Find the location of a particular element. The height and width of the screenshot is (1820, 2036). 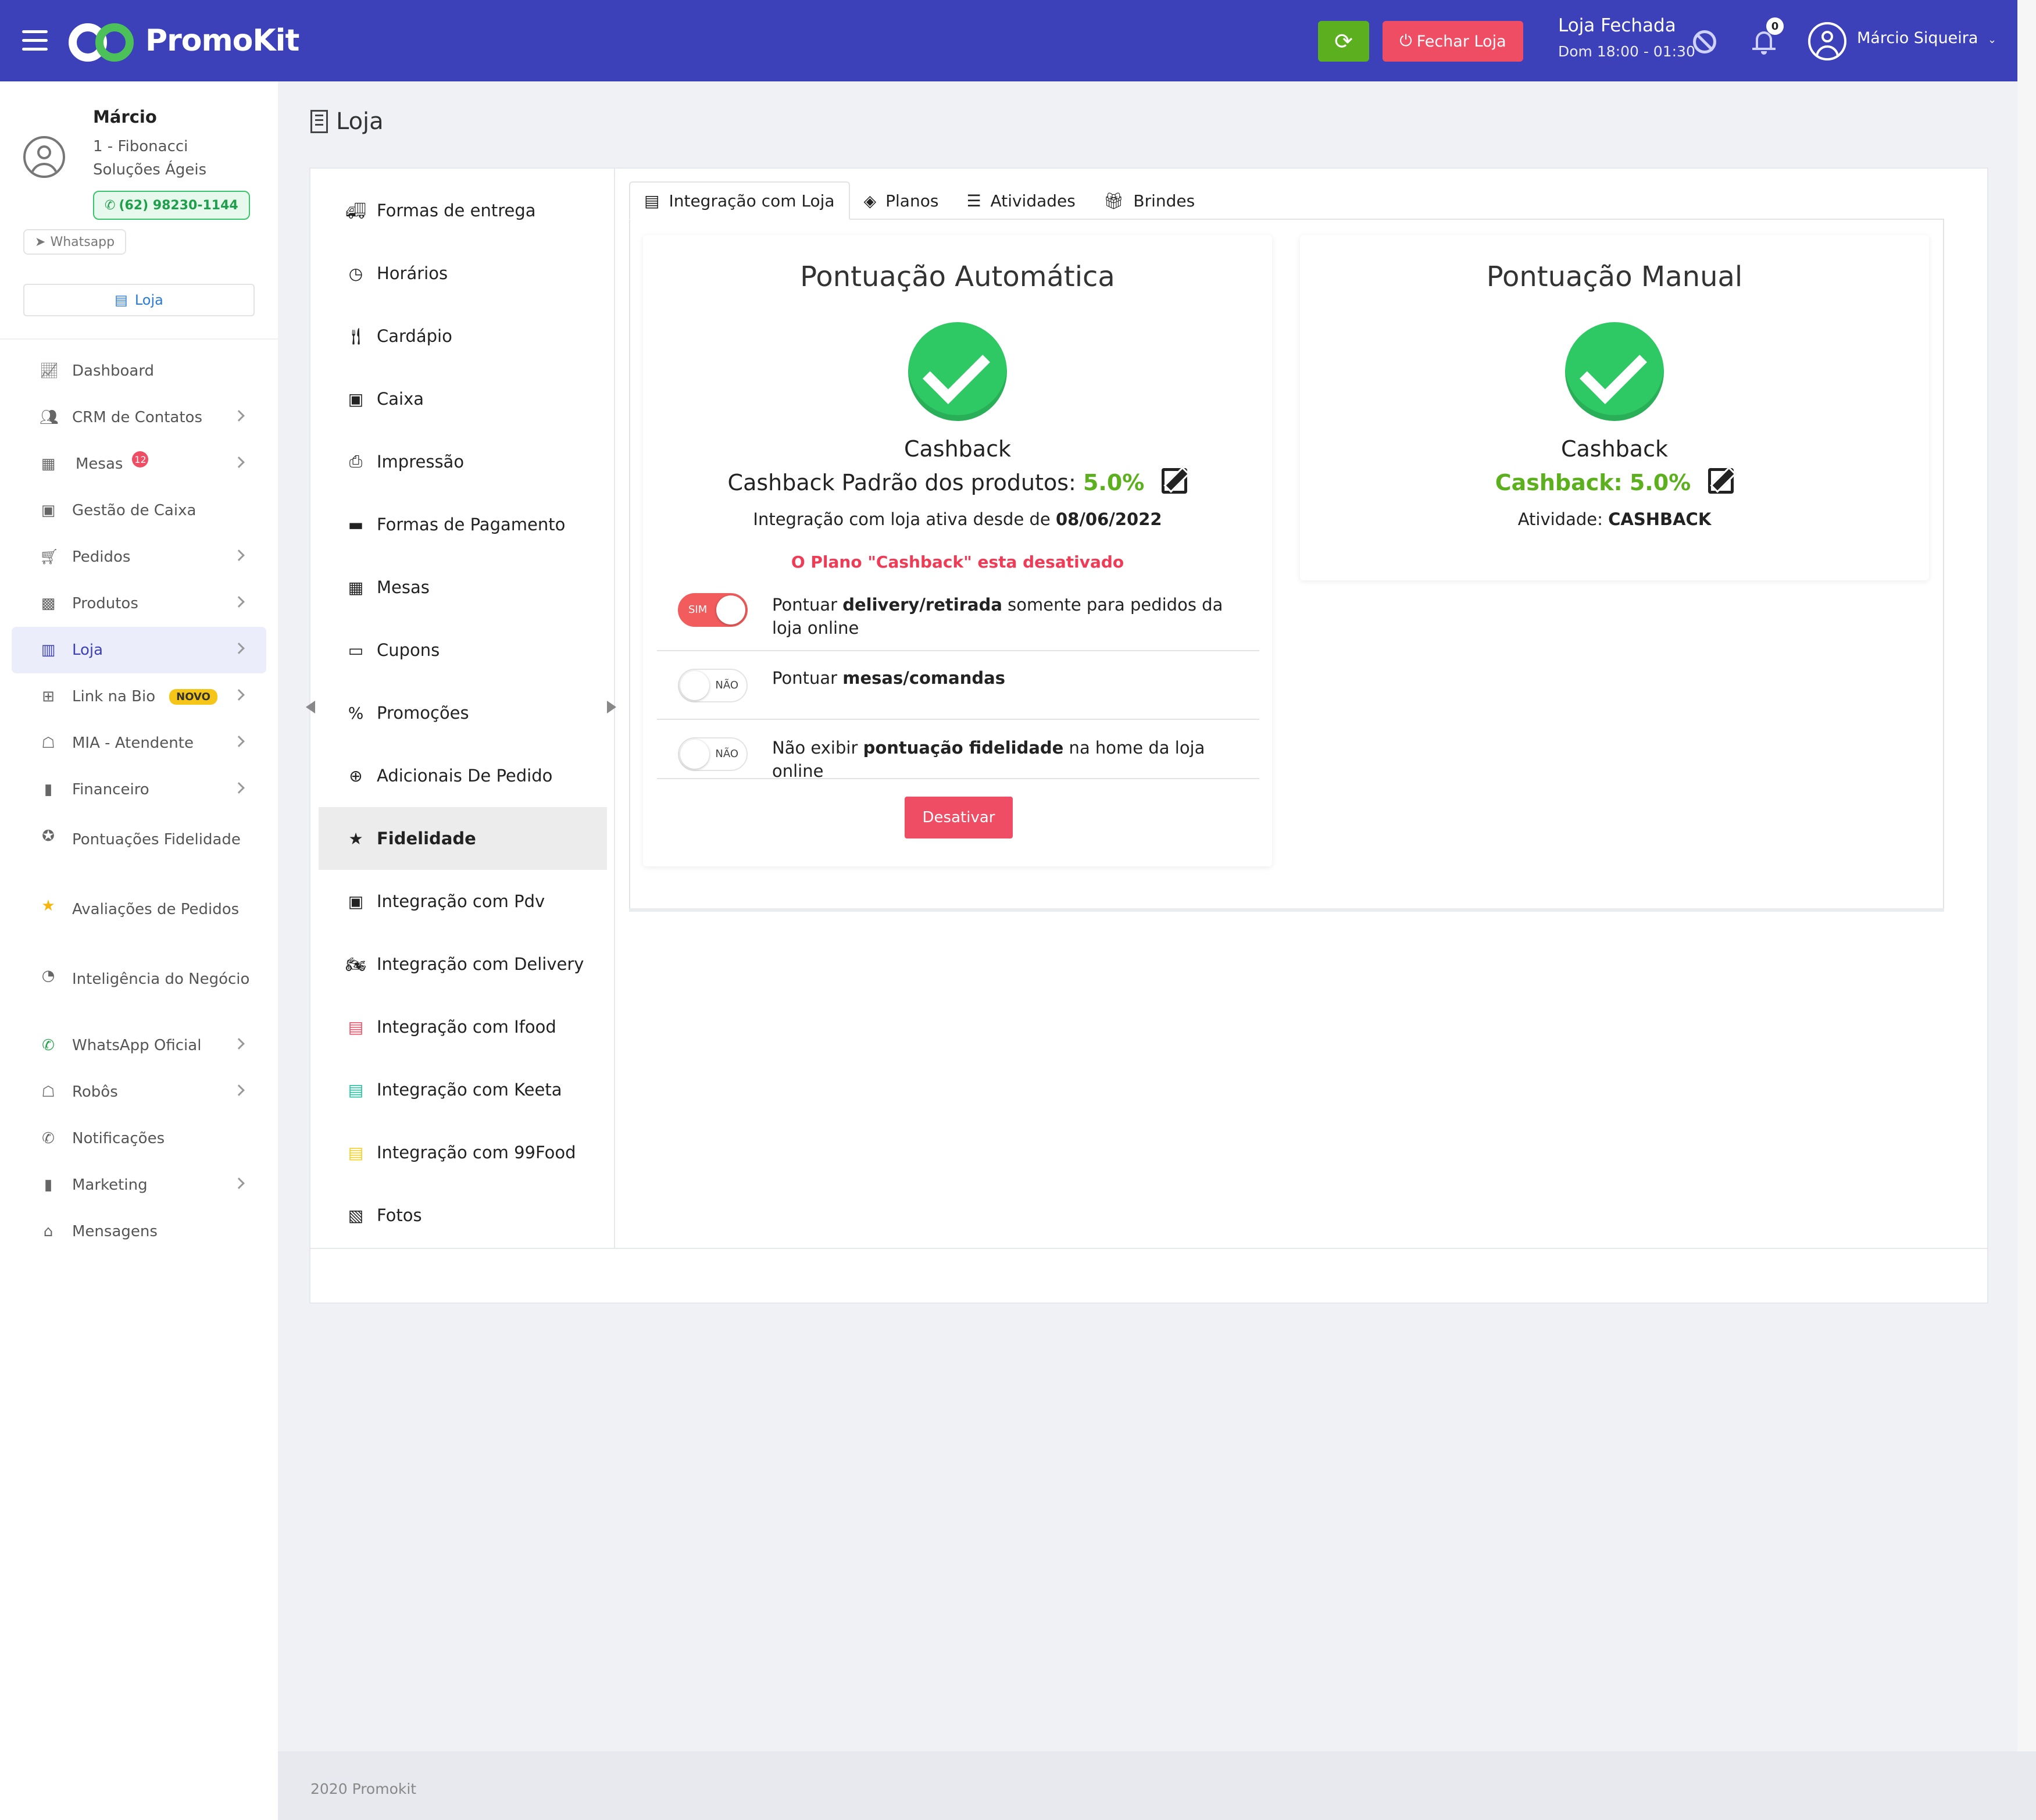

menu-item-delivery-integration: 🏍︎ Integração com Delivery is located at coordinates (463, 964).